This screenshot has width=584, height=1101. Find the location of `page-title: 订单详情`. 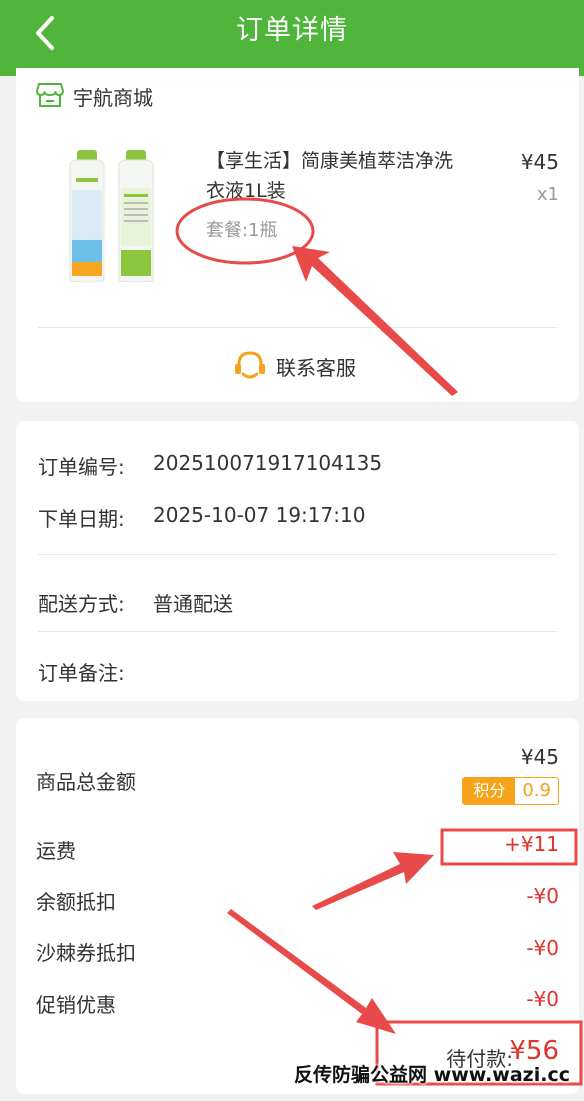

page-title: 订单详情 is located at coordinates (292, 30).